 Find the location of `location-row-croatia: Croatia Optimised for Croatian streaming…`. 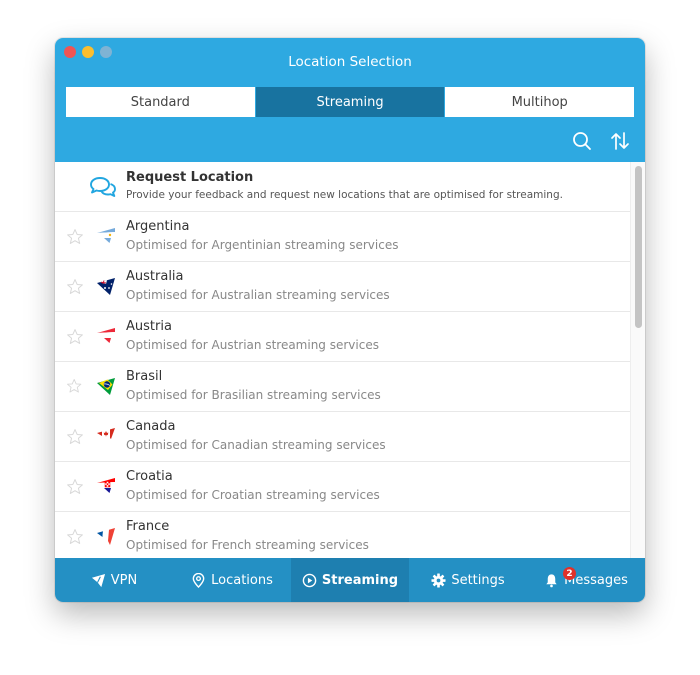

location-row-croatia: Croatia Optimised for Croatian streaming… is located at coordinates (342, 487).